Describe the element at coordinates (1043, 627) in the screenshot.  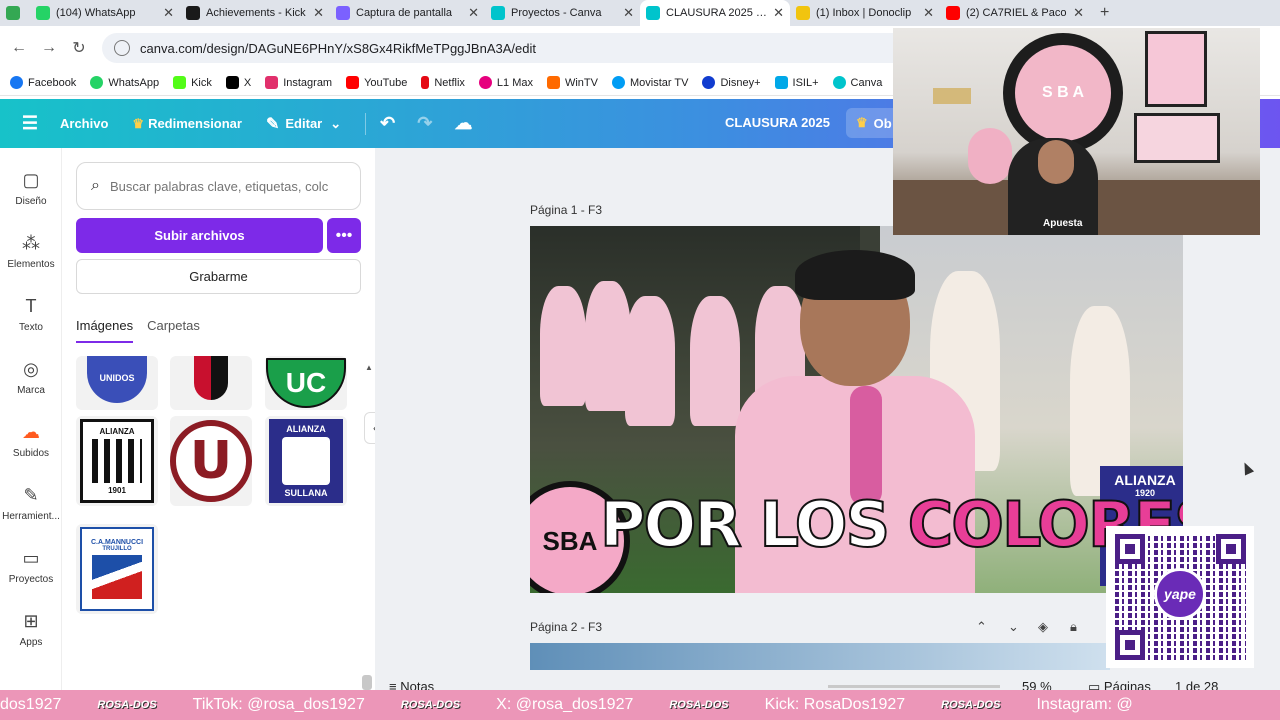
I see `hide-page-icon: ◈` at that location.